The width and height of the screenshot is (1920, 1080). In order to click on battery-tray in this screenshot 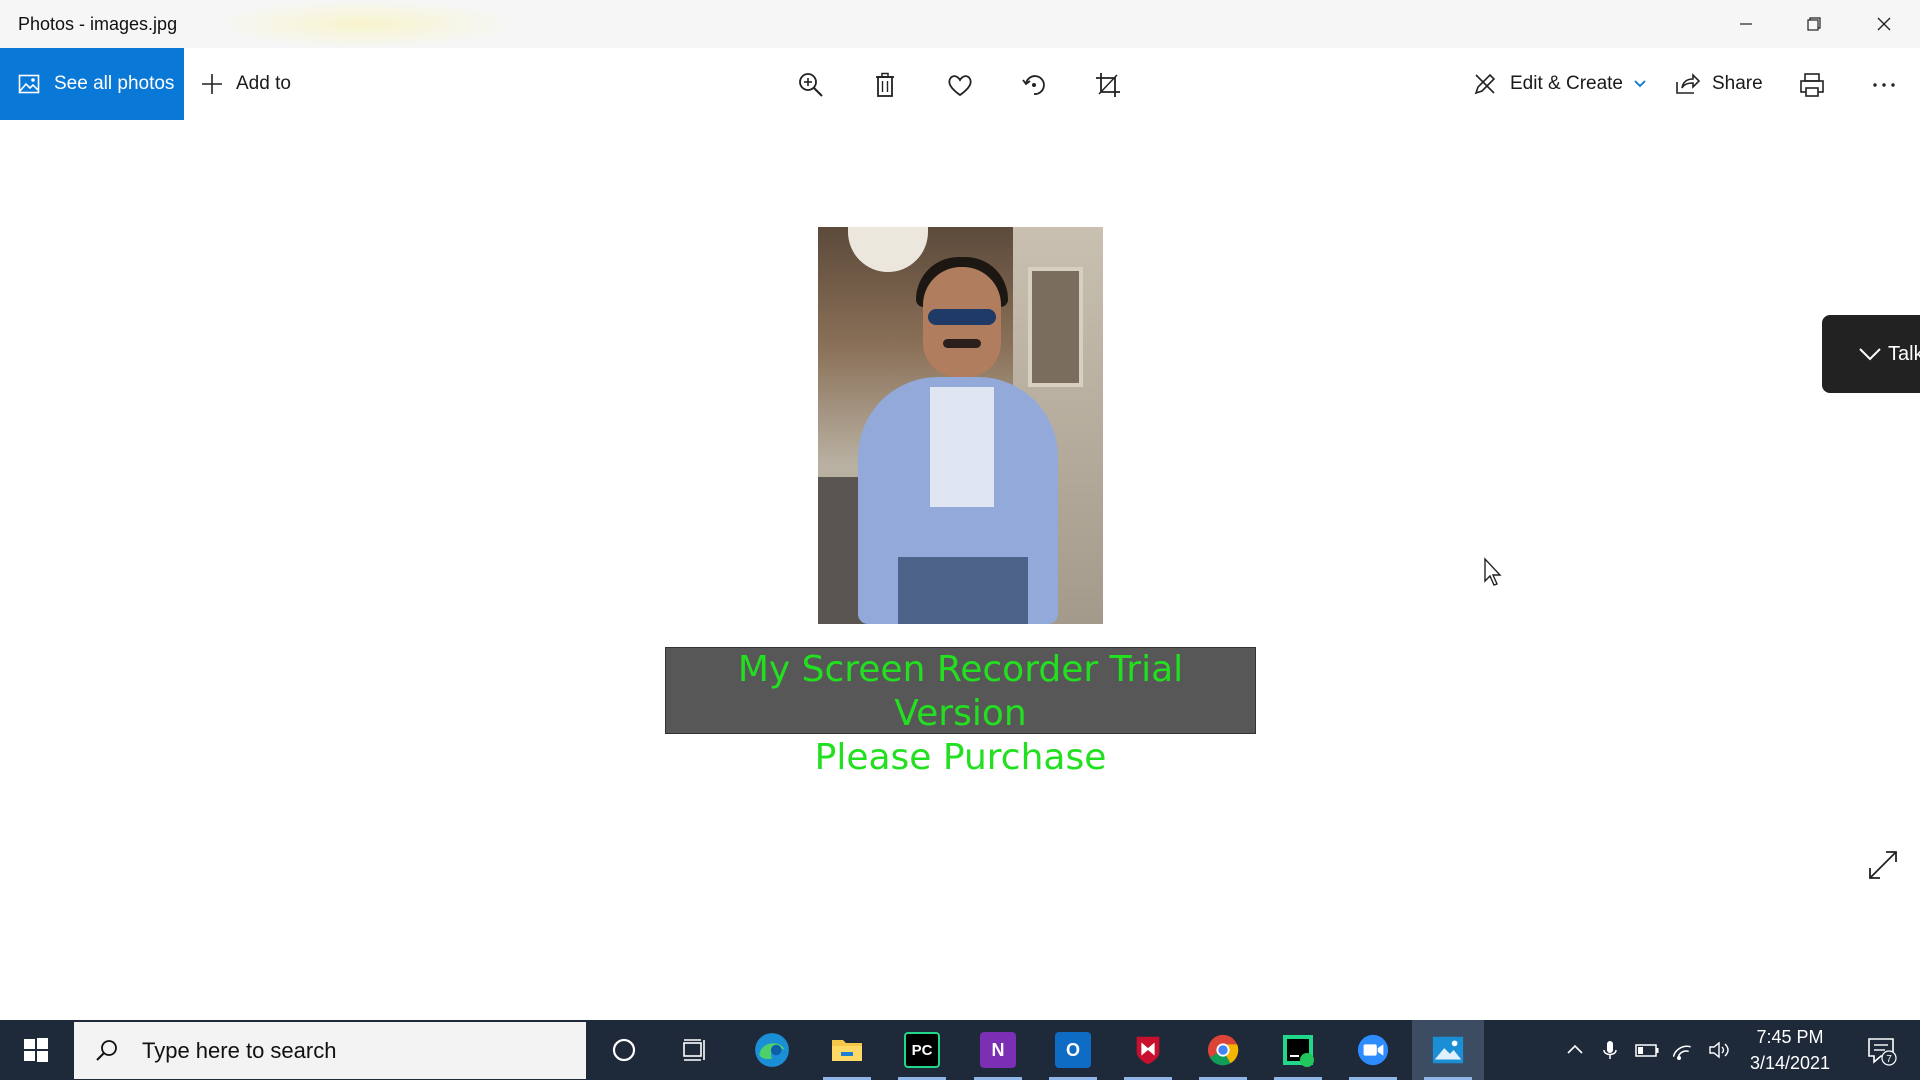, I will do `click(1647, 1050)`.